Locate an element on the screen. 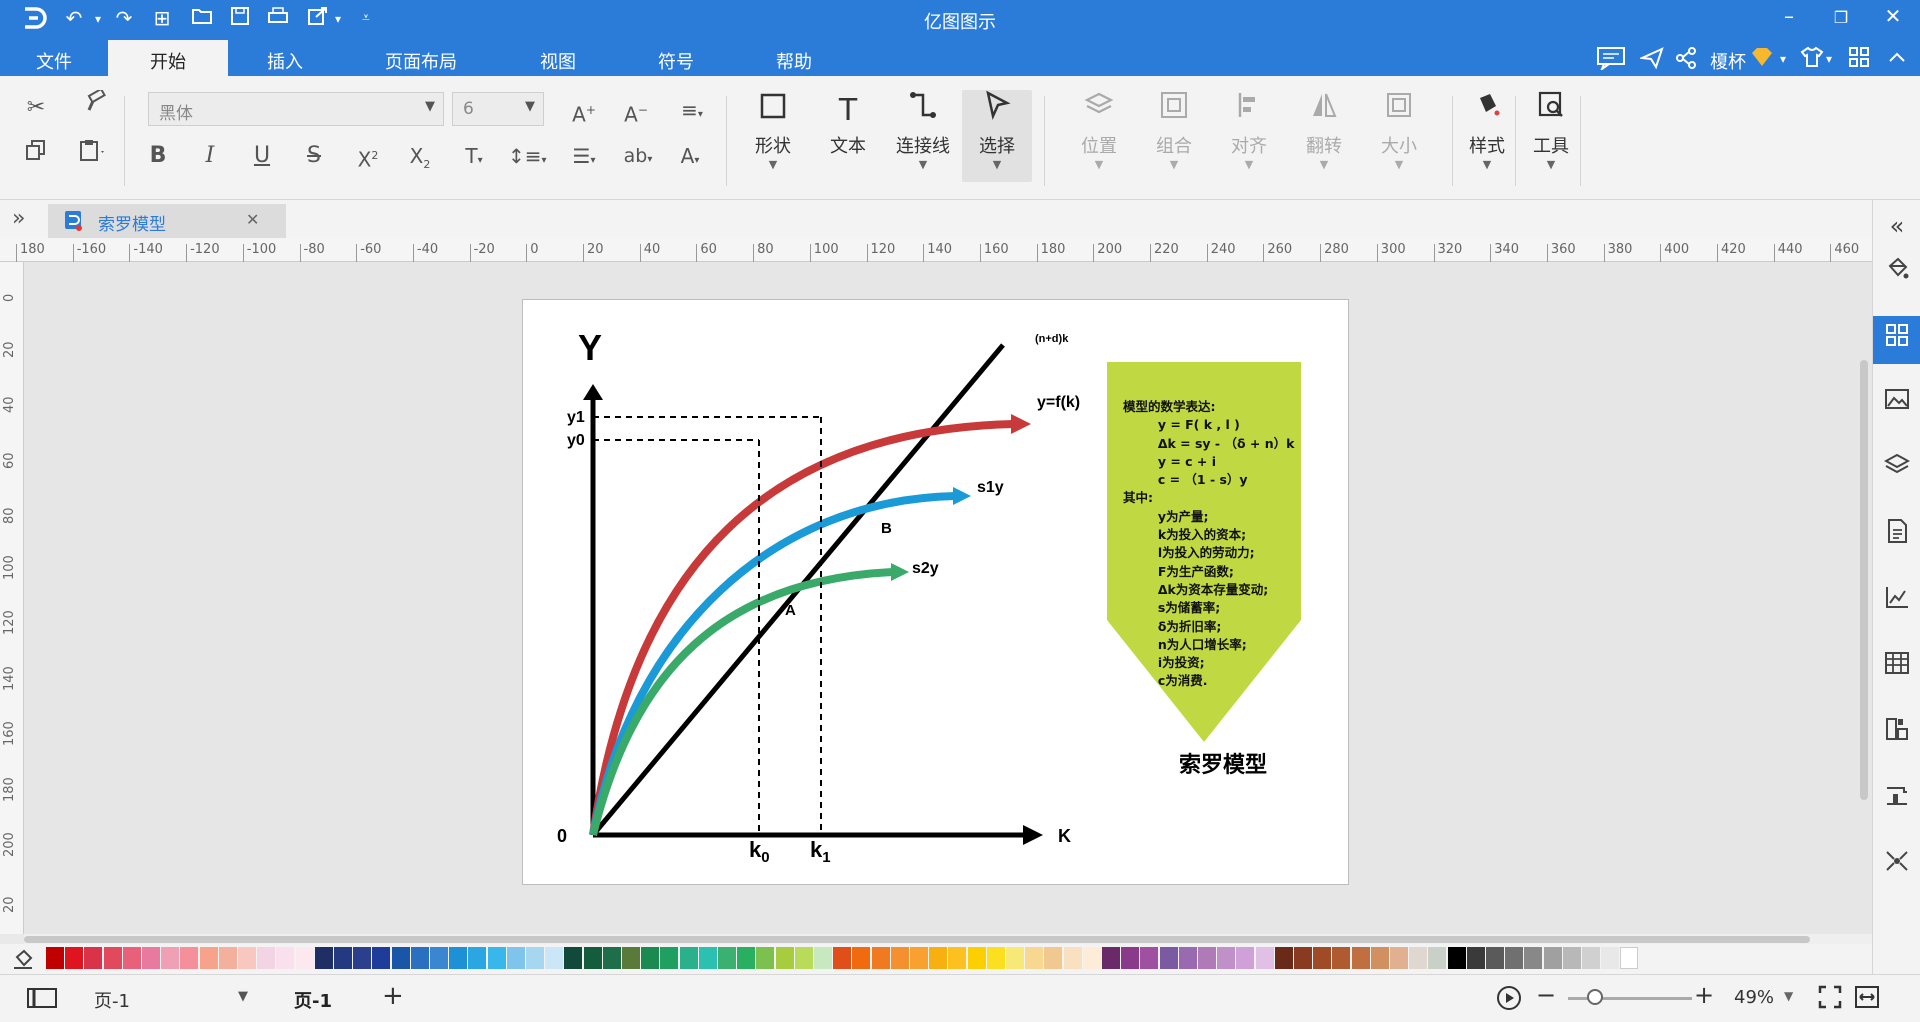  vip-diamond-icon is located at coordinates (1762, 59).